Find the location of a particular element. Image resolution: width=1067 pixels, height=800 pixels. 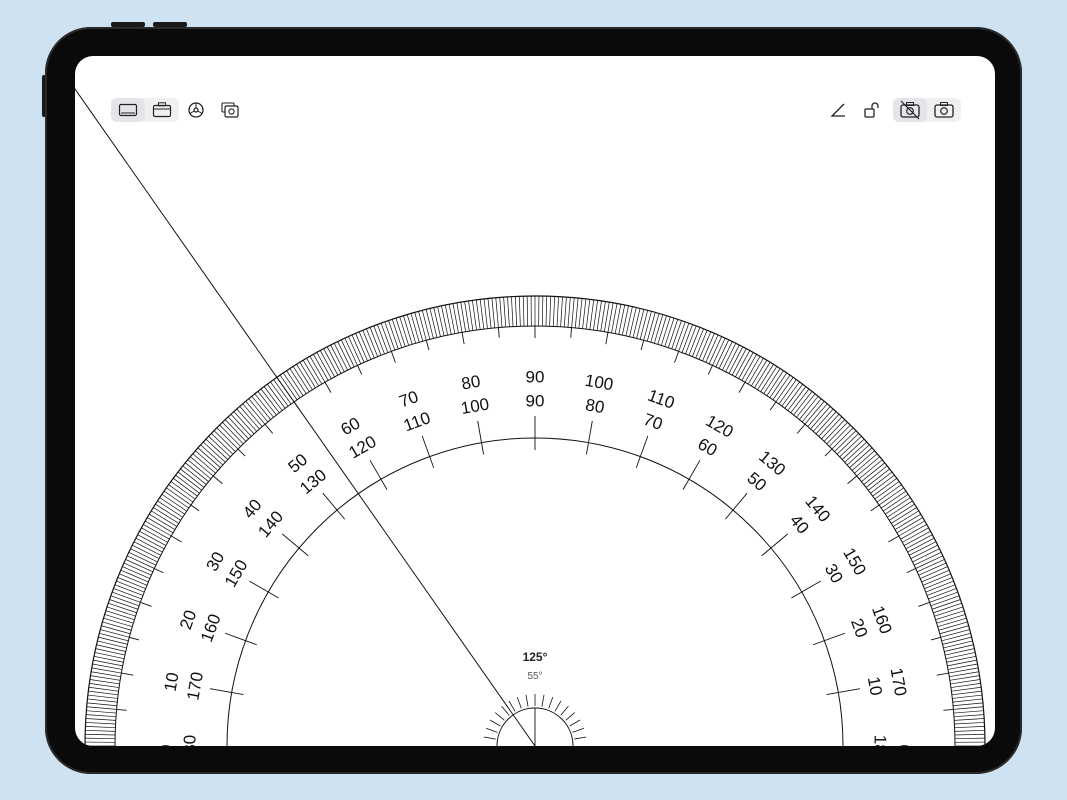

angle-icon is located at coordinates (838, 110).